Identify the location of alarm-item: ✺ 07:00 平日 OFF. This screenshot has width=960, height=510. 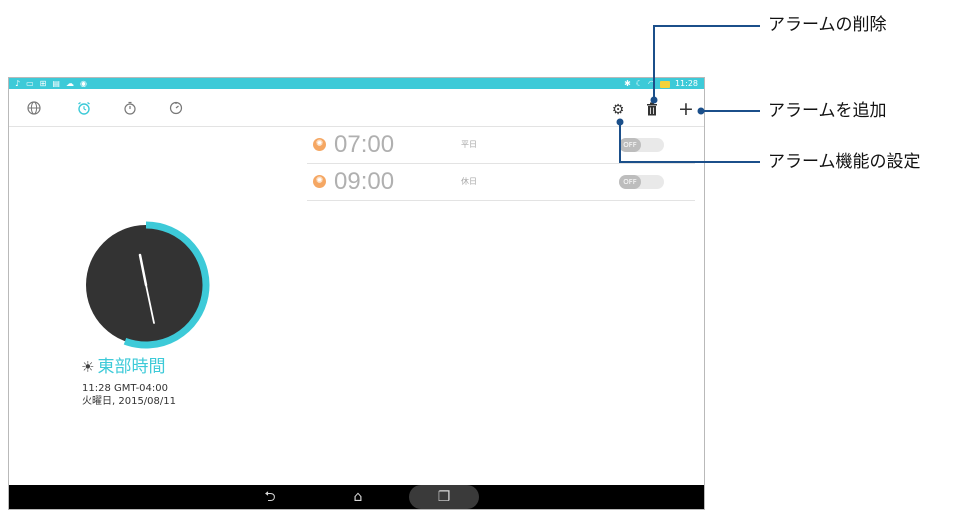
(501, 145).